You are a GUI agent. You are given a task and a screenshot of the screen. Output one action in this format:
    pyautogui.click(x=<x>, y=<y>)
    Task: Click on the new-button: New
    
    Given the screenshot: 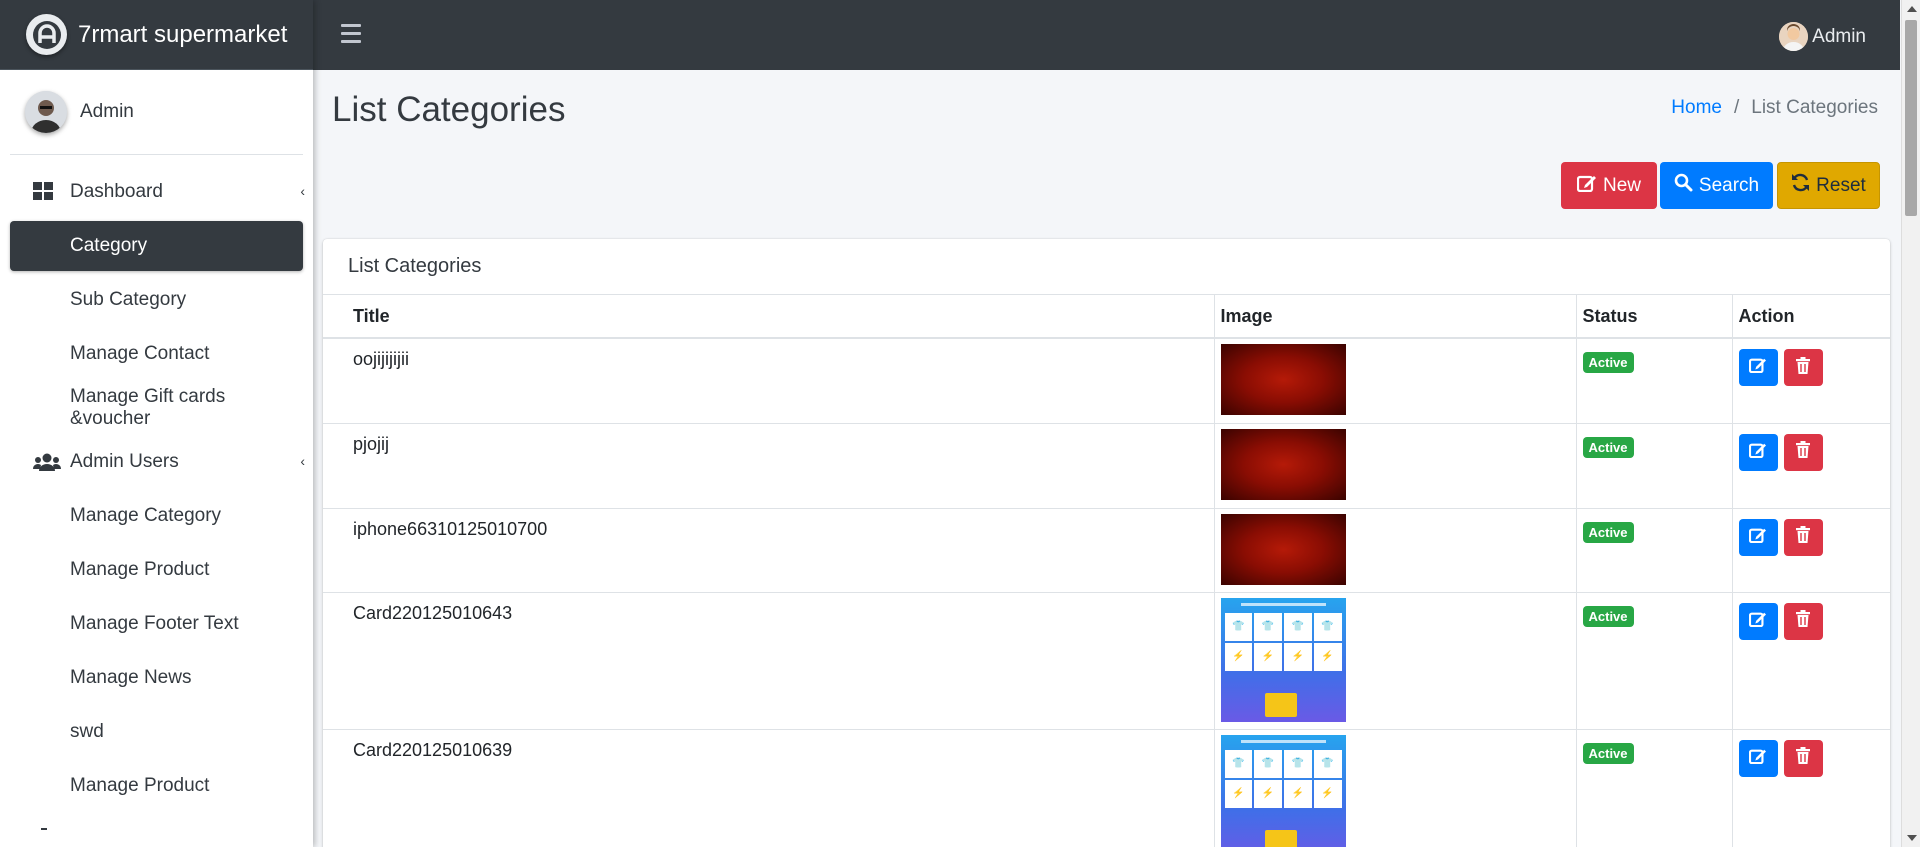 What is the action you would take?
    pyautogui.click(x=1609, y=185)
    